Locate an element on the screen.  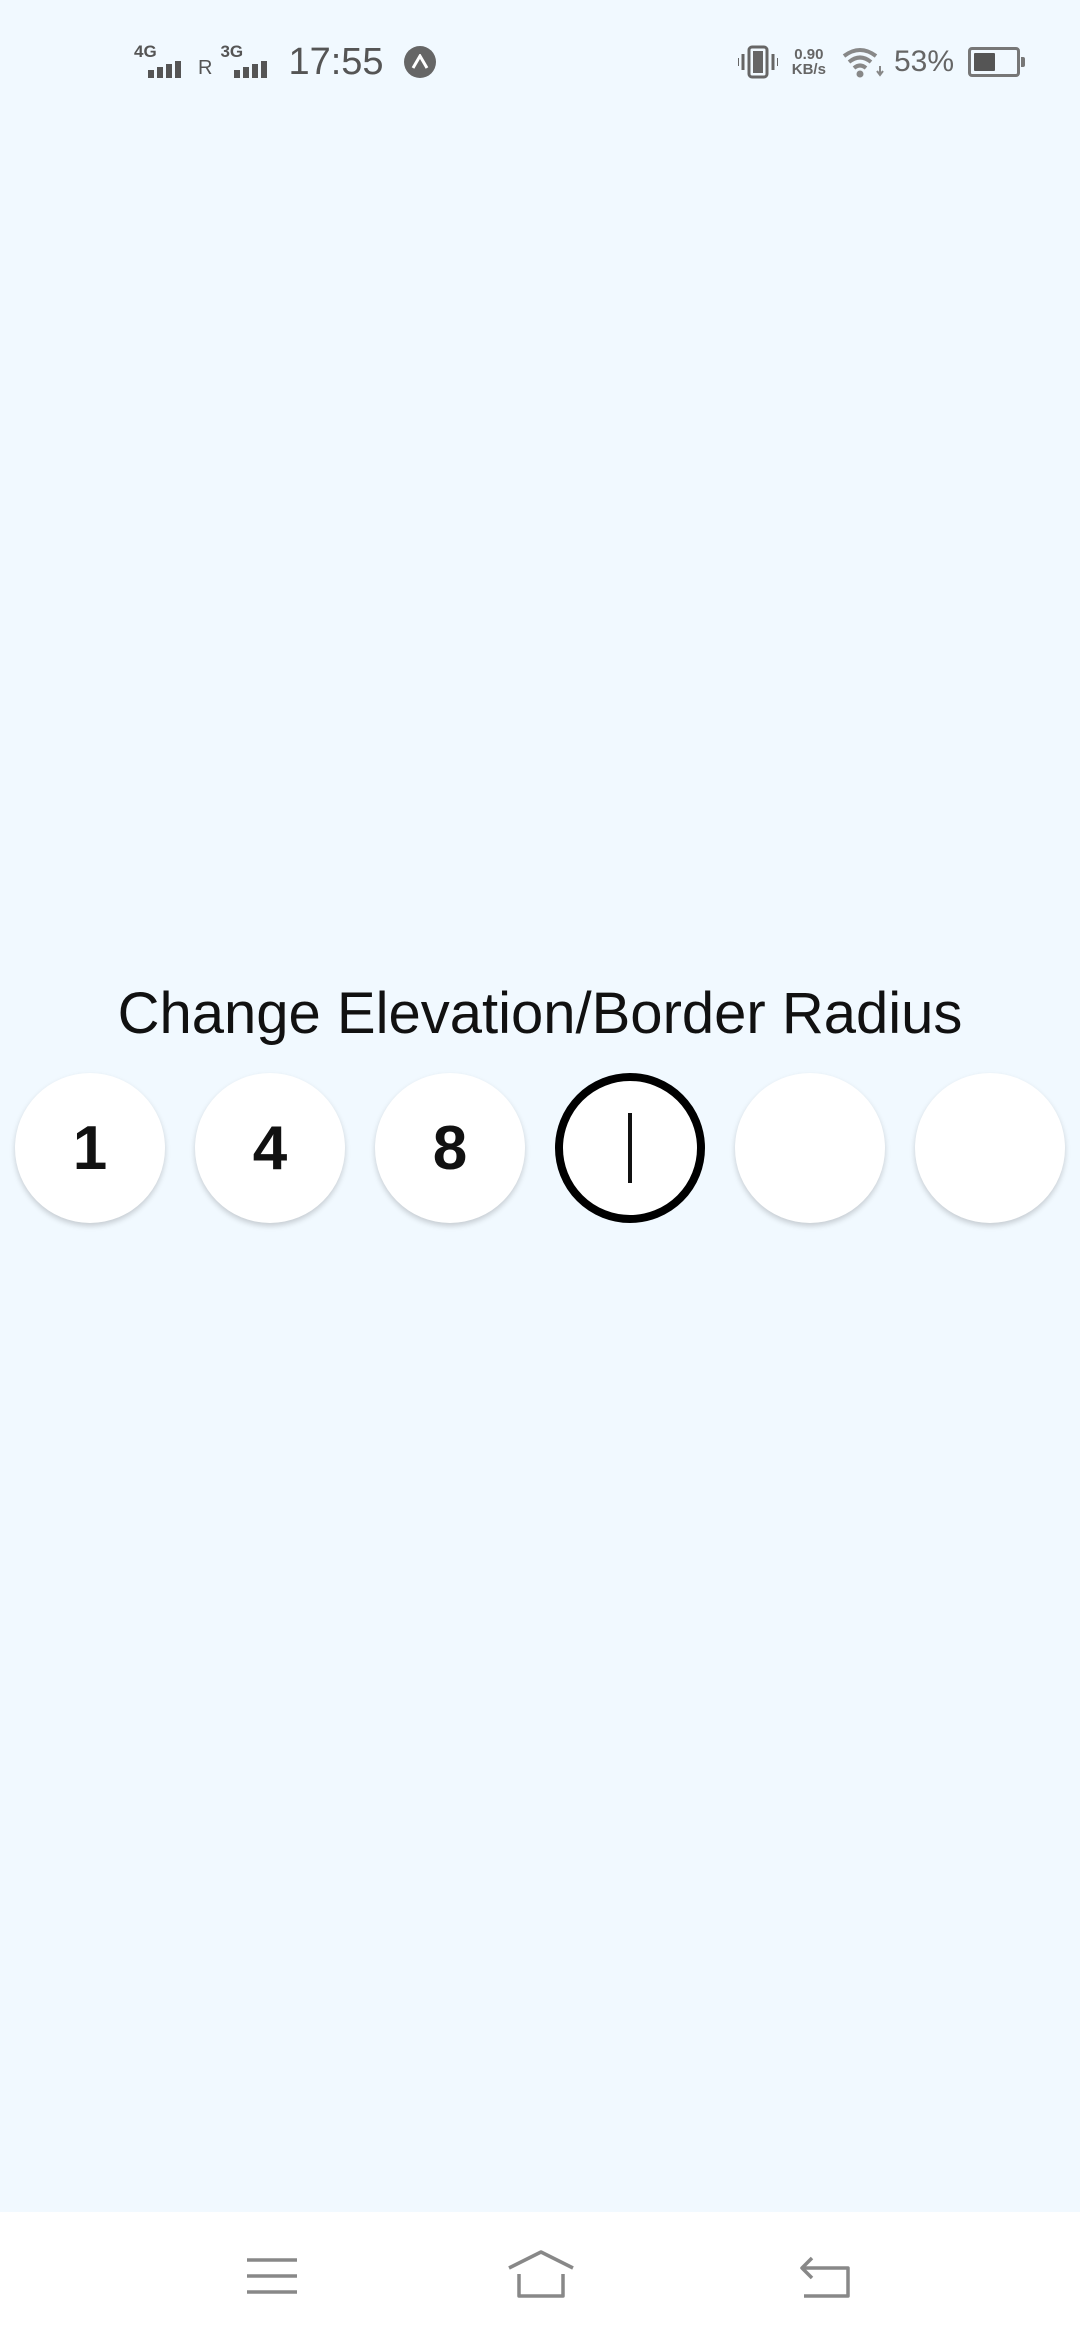
vibrate-icon is located at coordinates (757, 62).